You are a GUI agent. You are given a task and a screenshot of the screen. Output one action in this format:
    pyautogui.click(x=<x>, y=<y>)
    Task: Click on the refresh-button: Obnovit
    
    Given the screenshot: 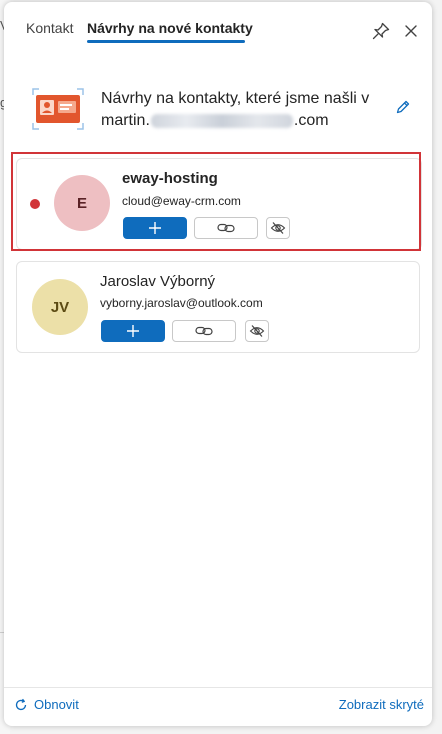 What is the action you would take?
    pyautogui.click(x=46, y=704)
    